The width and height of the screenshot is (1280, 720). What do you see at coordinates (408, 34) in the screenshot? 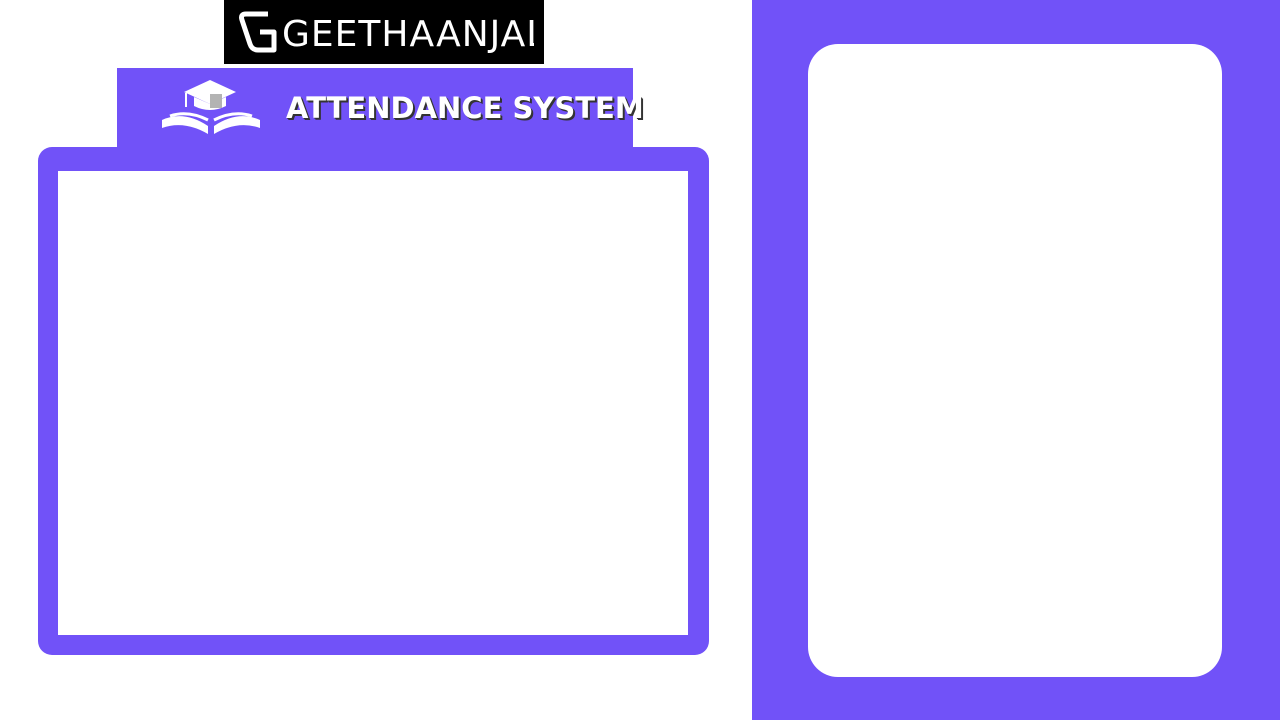
I see `brand-logo-text: GEETHAANJALI` at bounding box center [408, 34].